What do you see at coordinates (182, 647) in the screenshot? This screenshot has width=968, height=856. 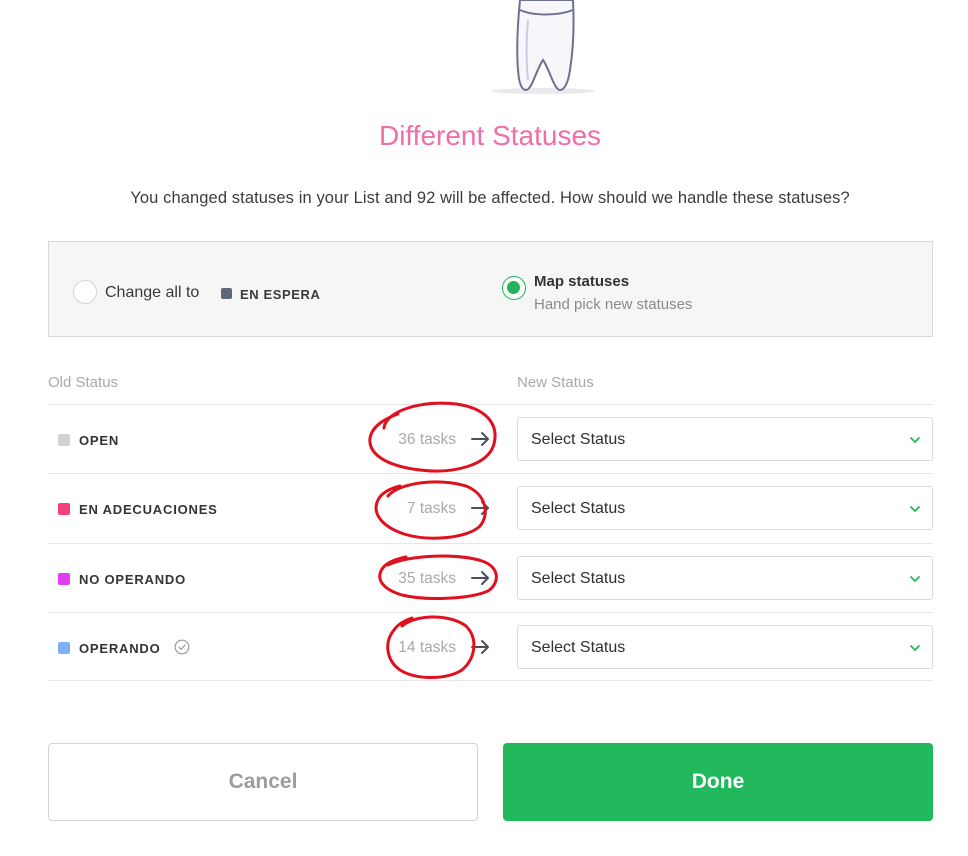 I see `closed-status-check-icon` at bounding box center [182, 647].